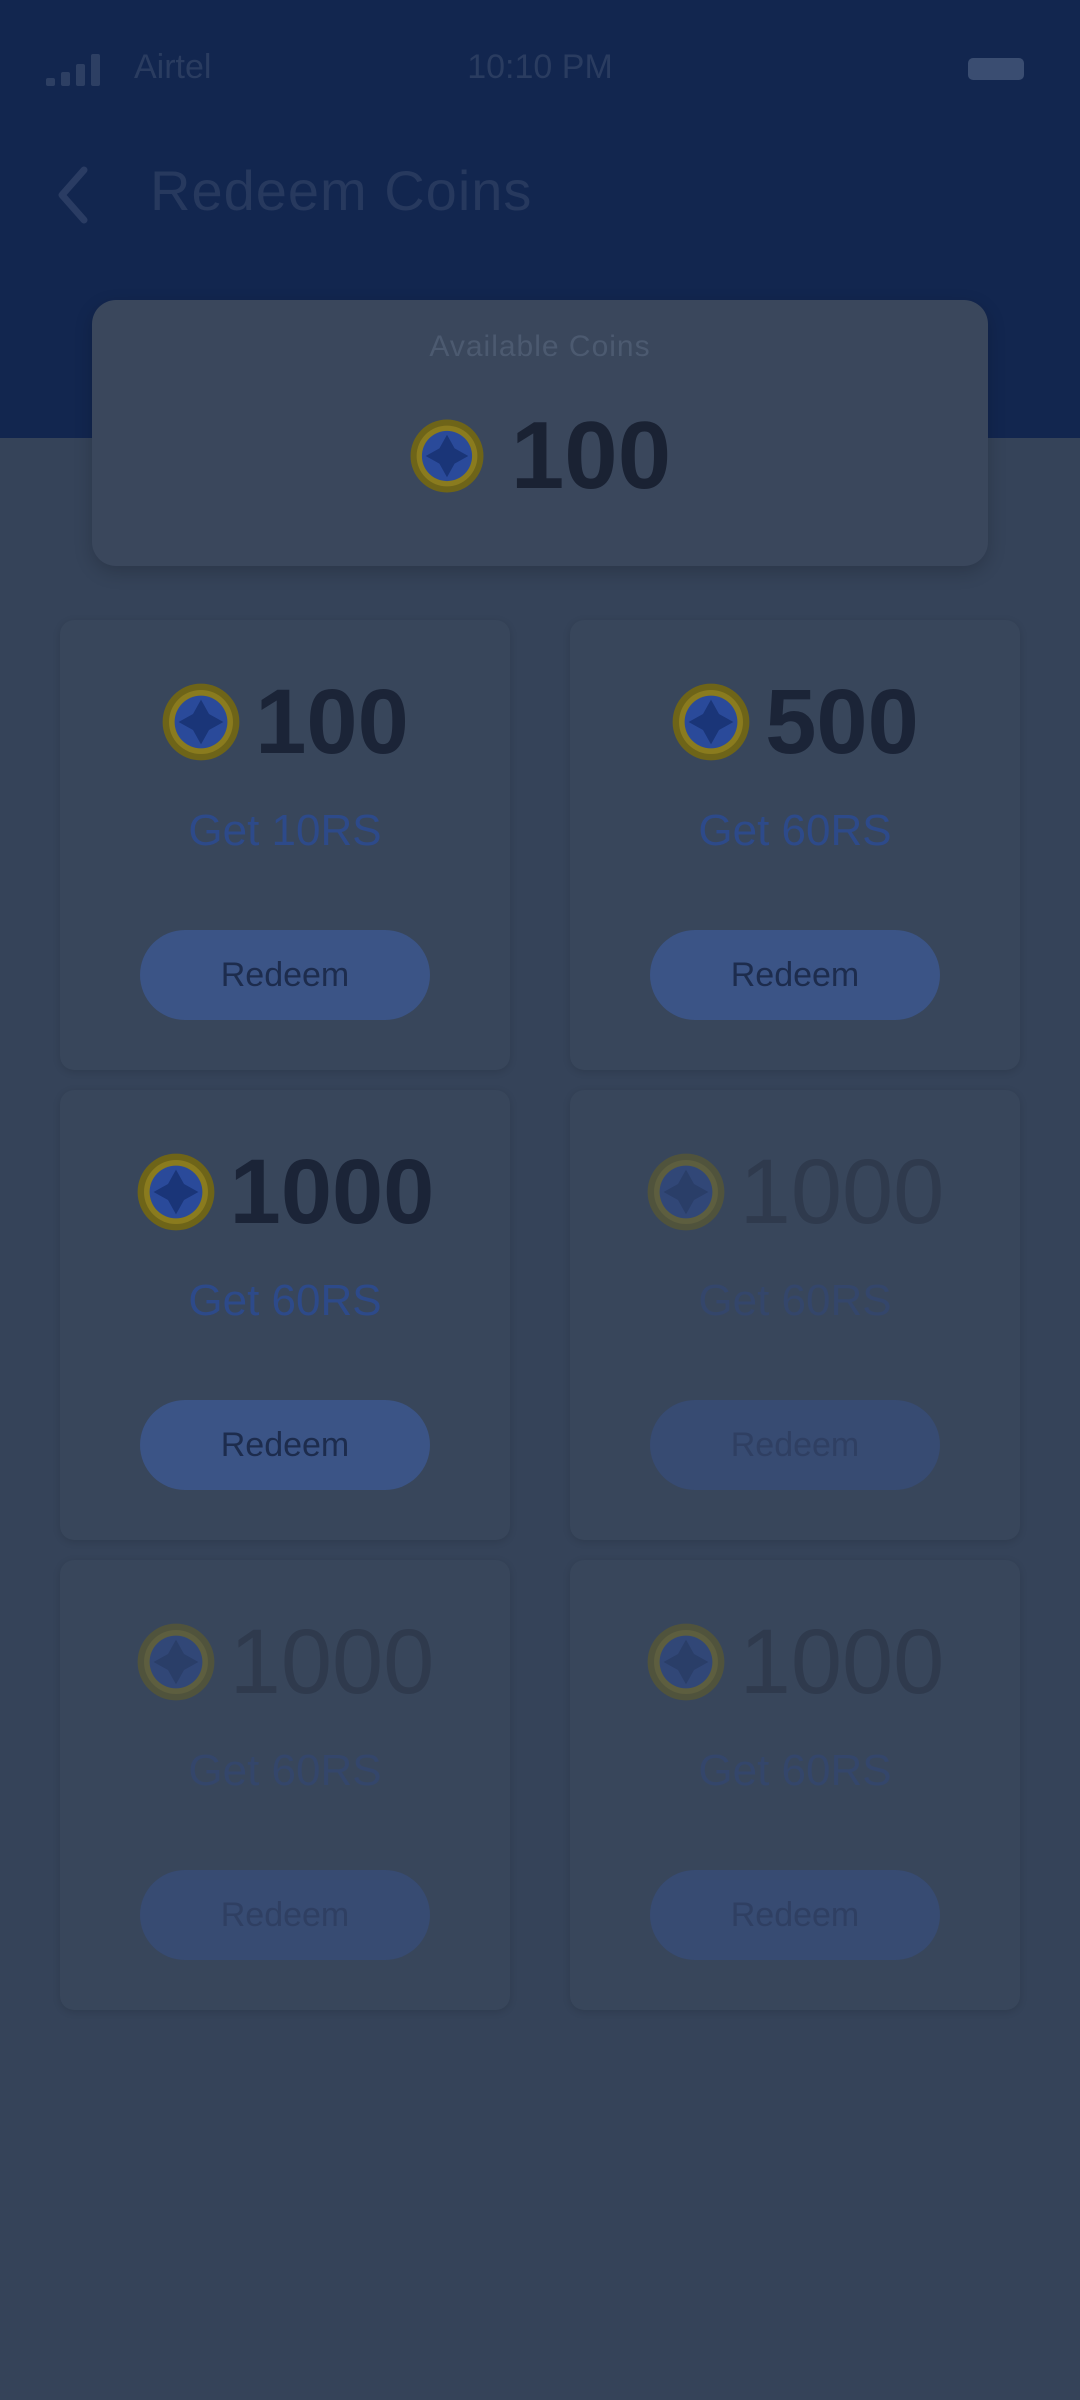 The image size is (1080, 2400). What do you see at coordinates (996, 69) in the screenshot?
I see `battery-icon` at bounding box center [996, 69].